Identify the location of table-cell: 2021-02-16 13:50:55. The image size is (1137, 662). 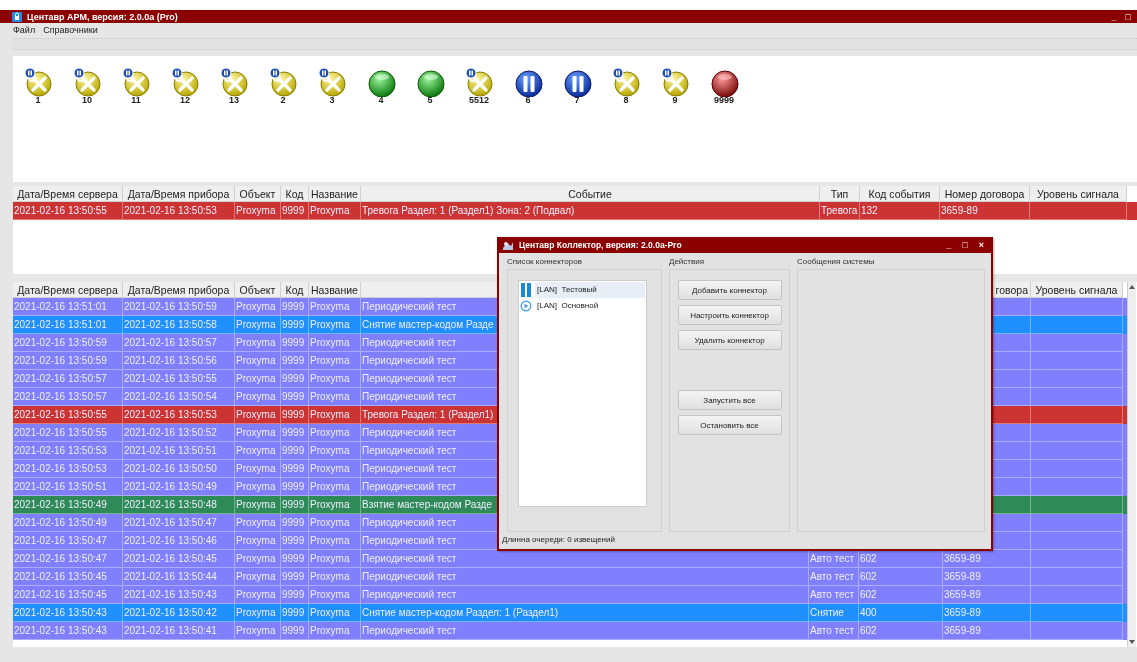
(68, 211).